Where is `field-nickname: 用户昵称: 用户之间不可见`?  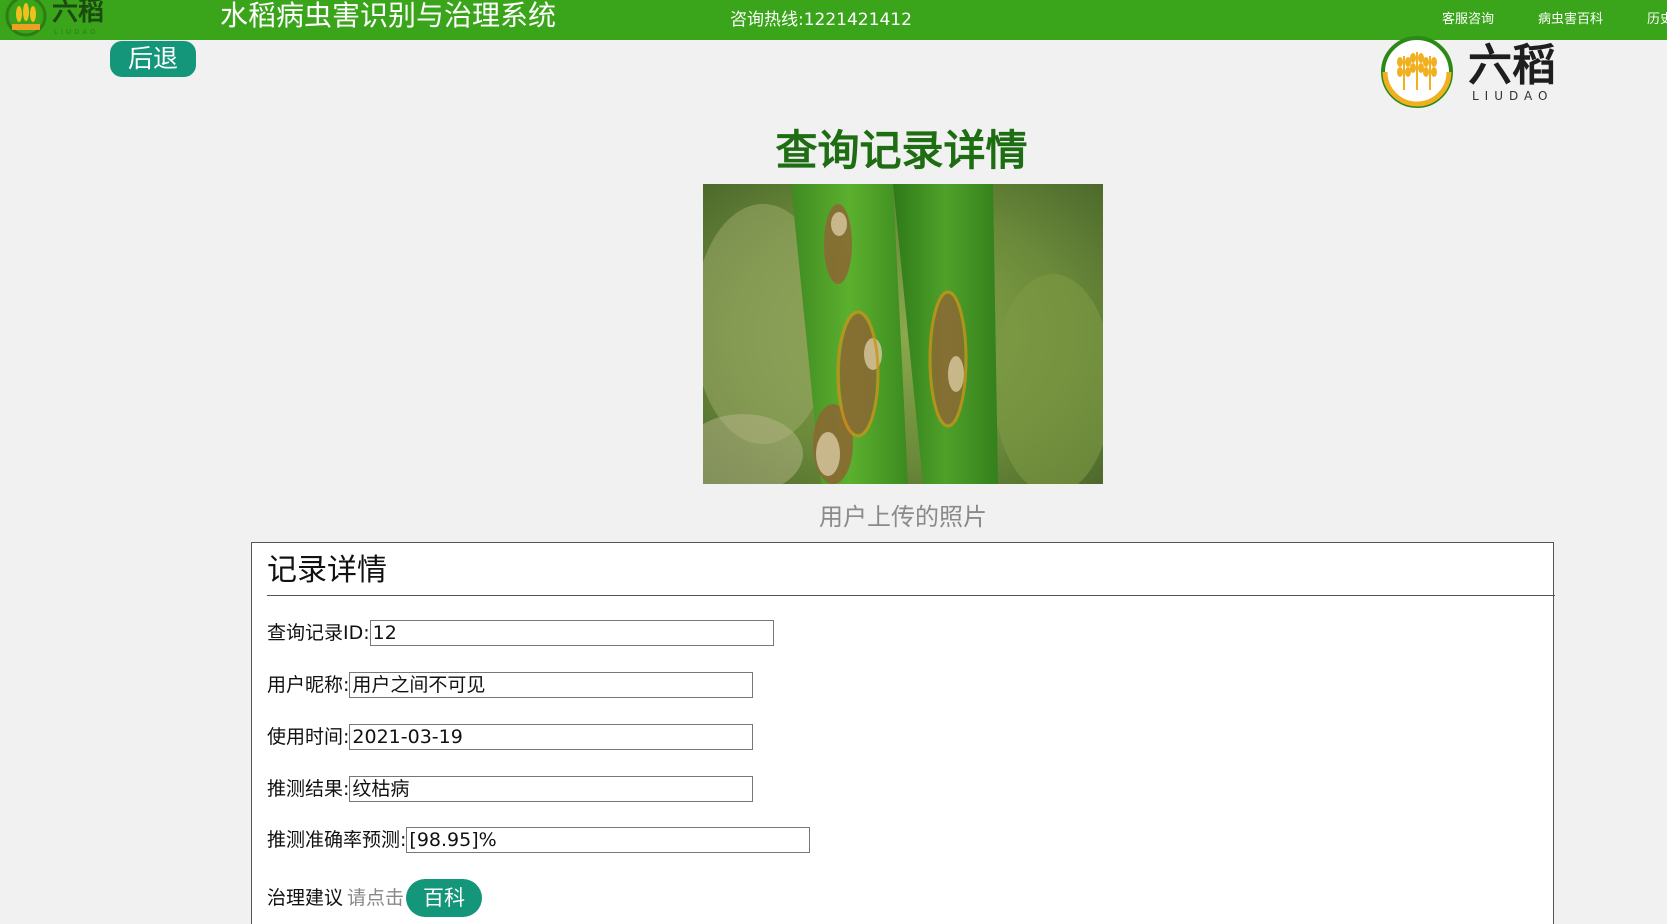 field-nickname: 用户昵称: 用户之间不可见 is located at coordinates (510, 685).